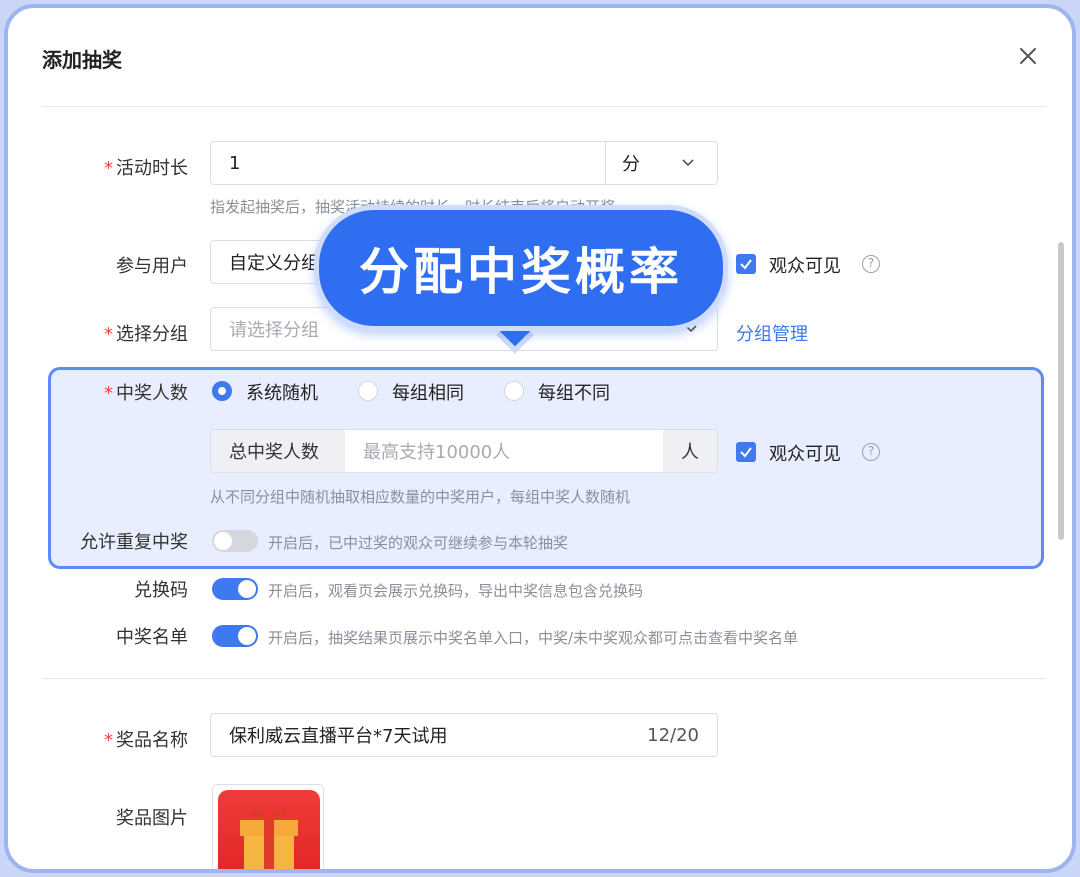 Image resolution: width=1080 pixels, height=877 pixels. I want to click on radio-different-per-group, so click(514, 391).